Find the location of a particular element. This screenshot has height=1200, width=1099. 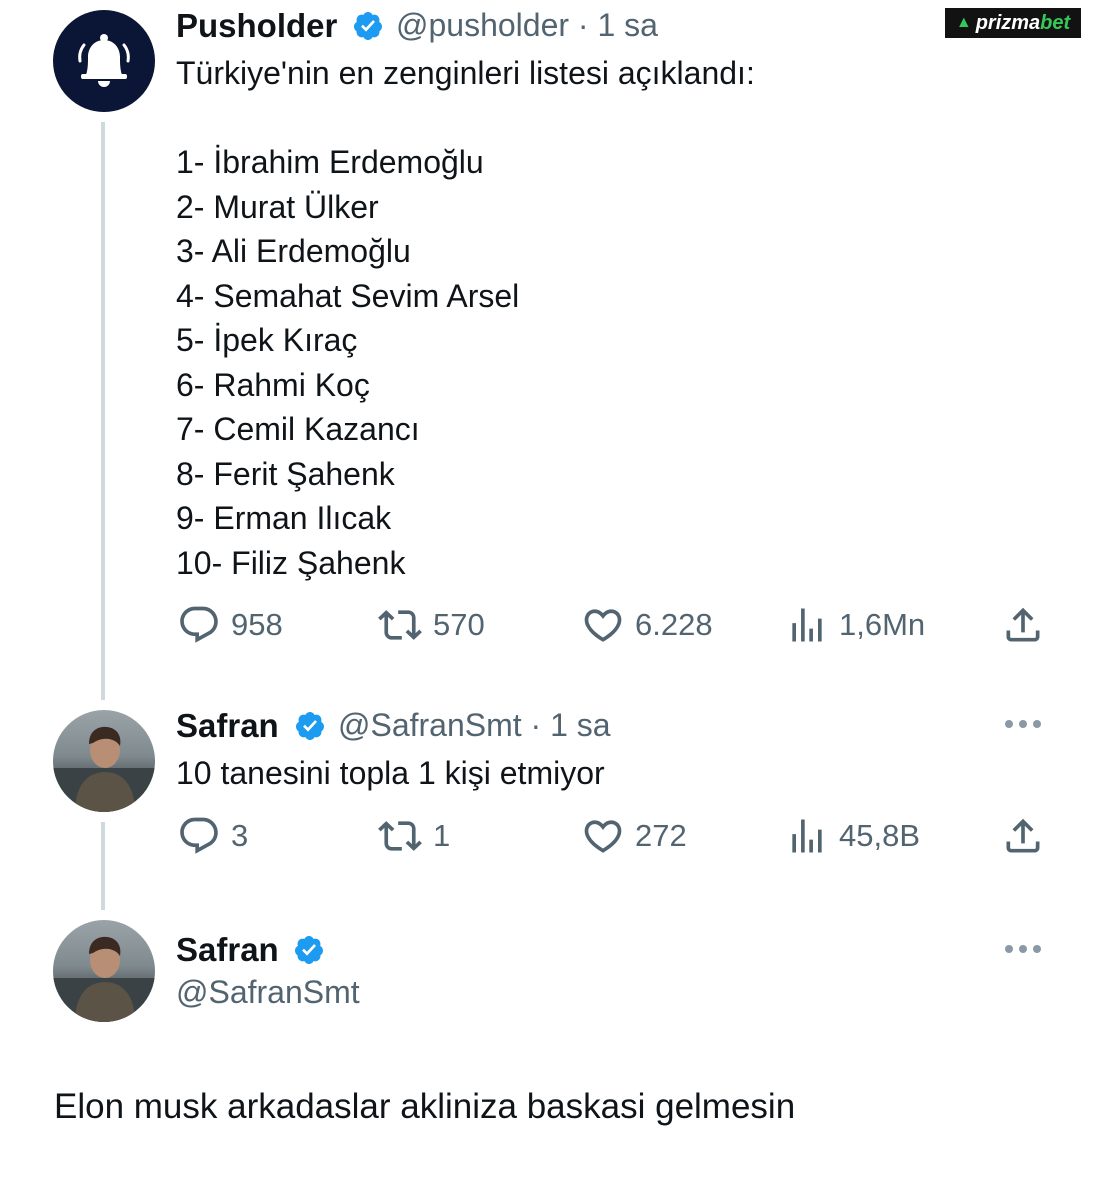

handle-text: @pusholder is located at coordinates (483, 25).